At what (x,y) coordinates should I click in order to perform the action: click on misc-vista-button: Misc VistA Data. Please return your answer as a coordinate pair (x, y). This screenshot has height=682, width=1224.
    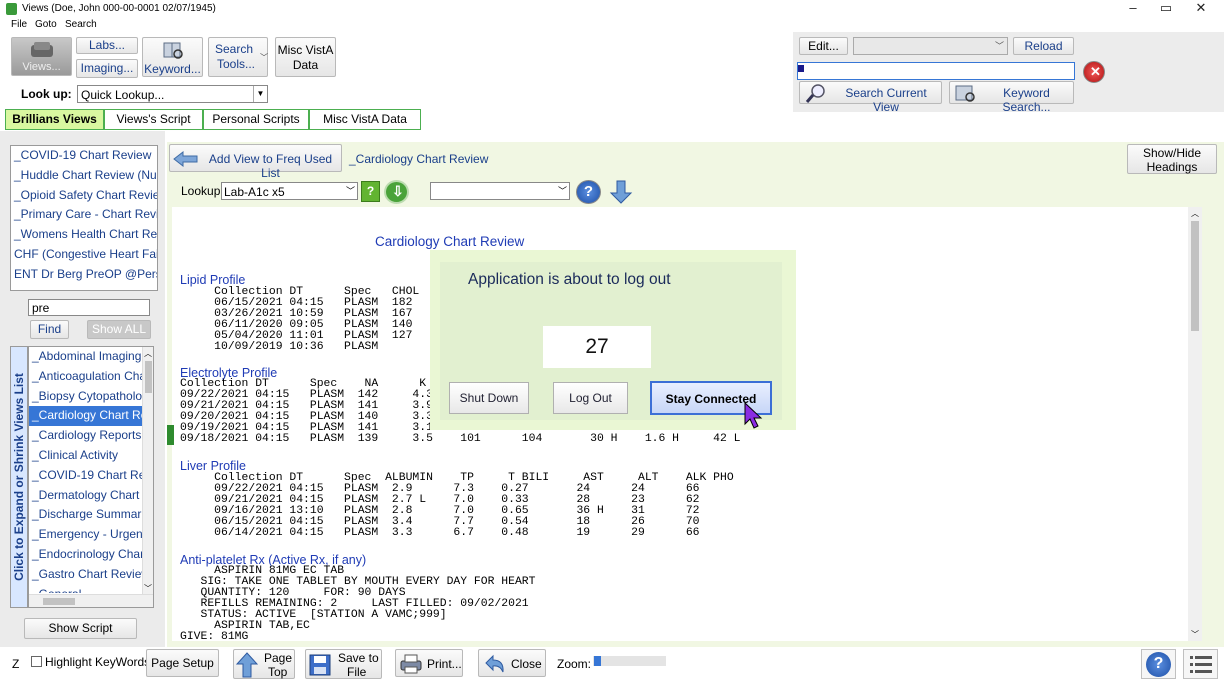
    Looking at the image, I should click on (305, 57).